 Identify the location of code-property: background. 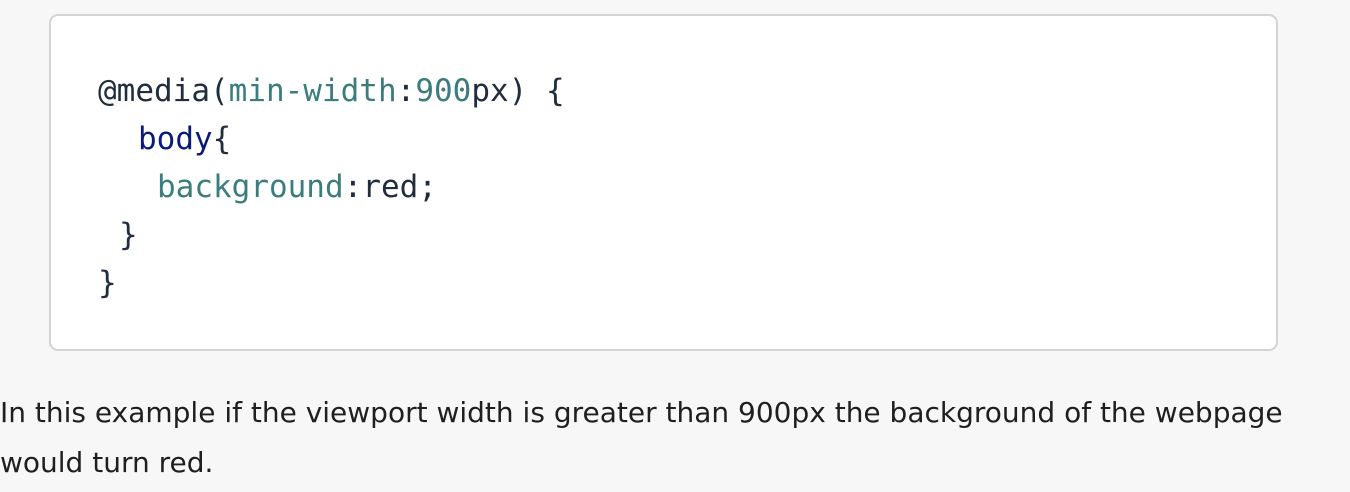
(250, 187).